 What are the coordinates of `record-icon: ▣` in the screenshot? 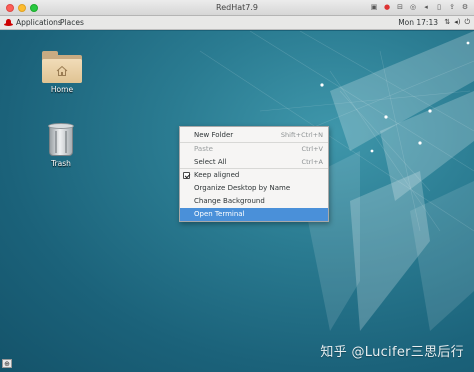 It's located at (374, 7).